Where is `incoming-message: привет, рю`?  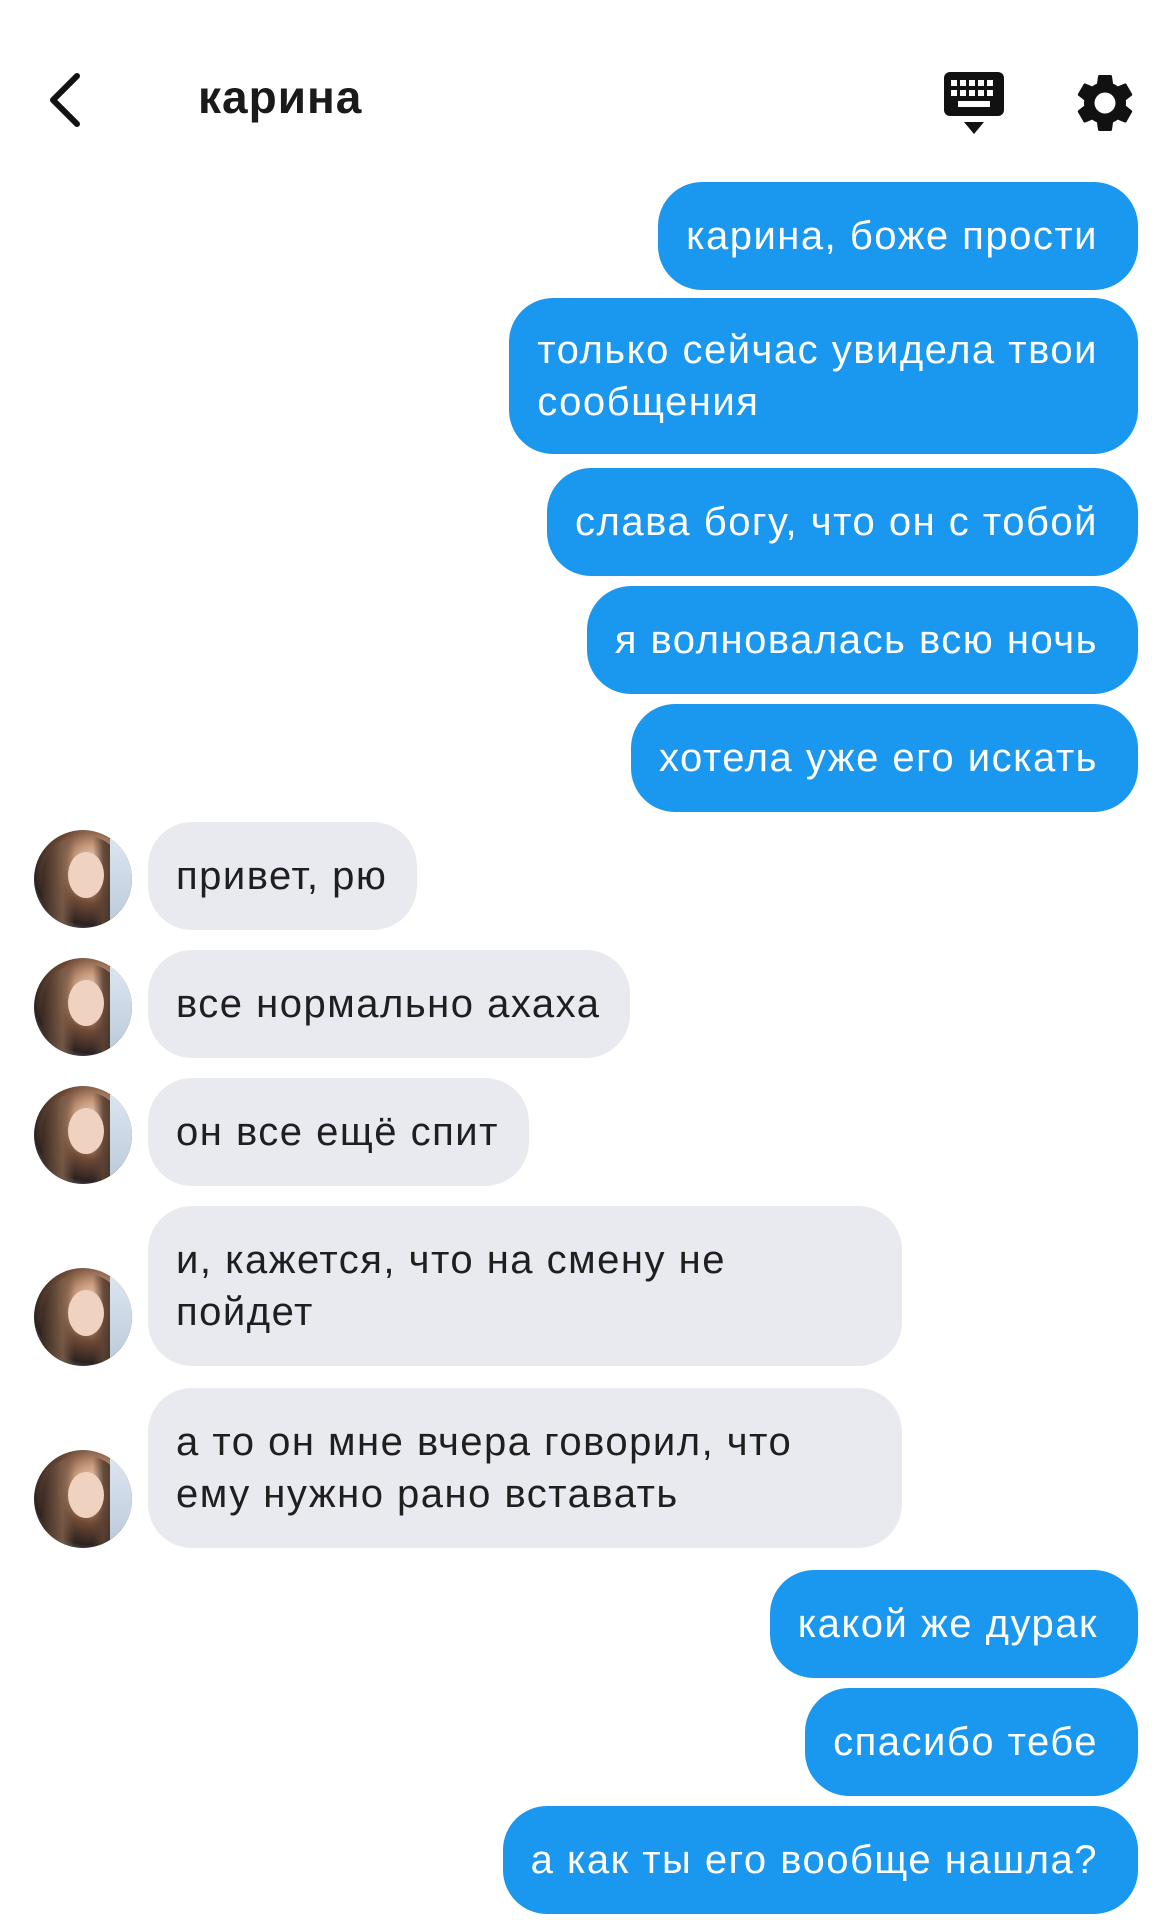
incoming-message: привет, рю is located at coordinates (283, 876).